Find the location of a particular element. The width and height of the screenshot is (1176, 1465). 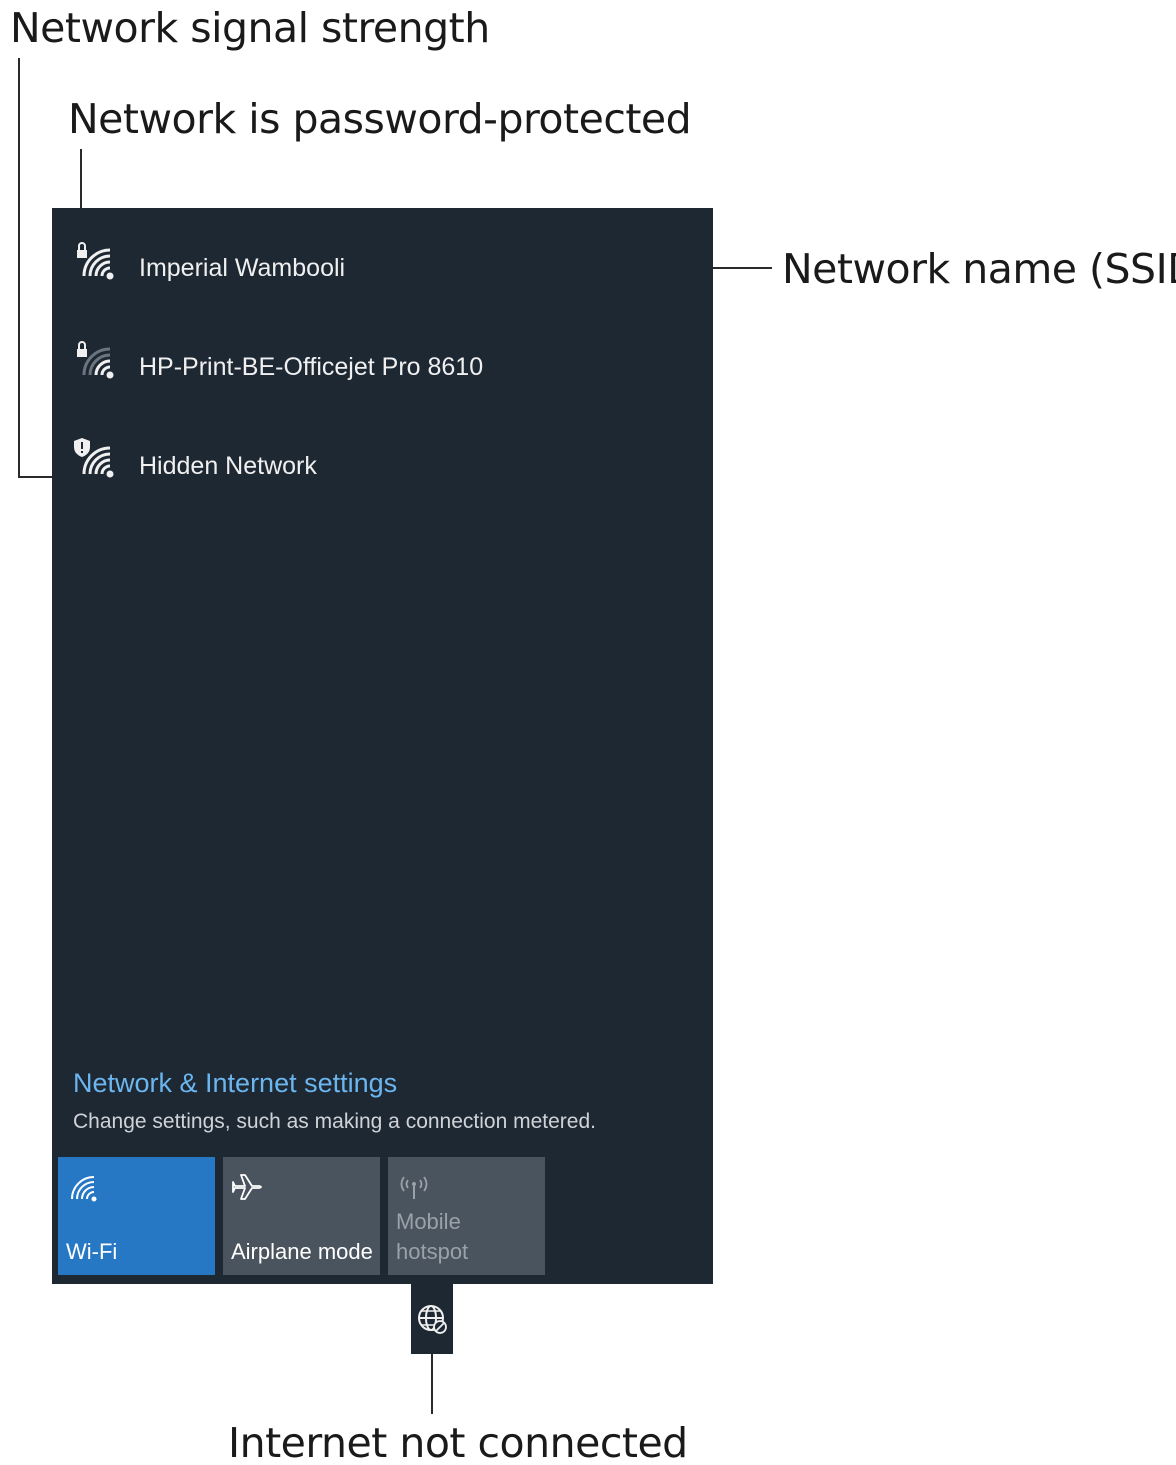

airplane-mode-tile: Airplane mode is located at coordinates (301, 1216).